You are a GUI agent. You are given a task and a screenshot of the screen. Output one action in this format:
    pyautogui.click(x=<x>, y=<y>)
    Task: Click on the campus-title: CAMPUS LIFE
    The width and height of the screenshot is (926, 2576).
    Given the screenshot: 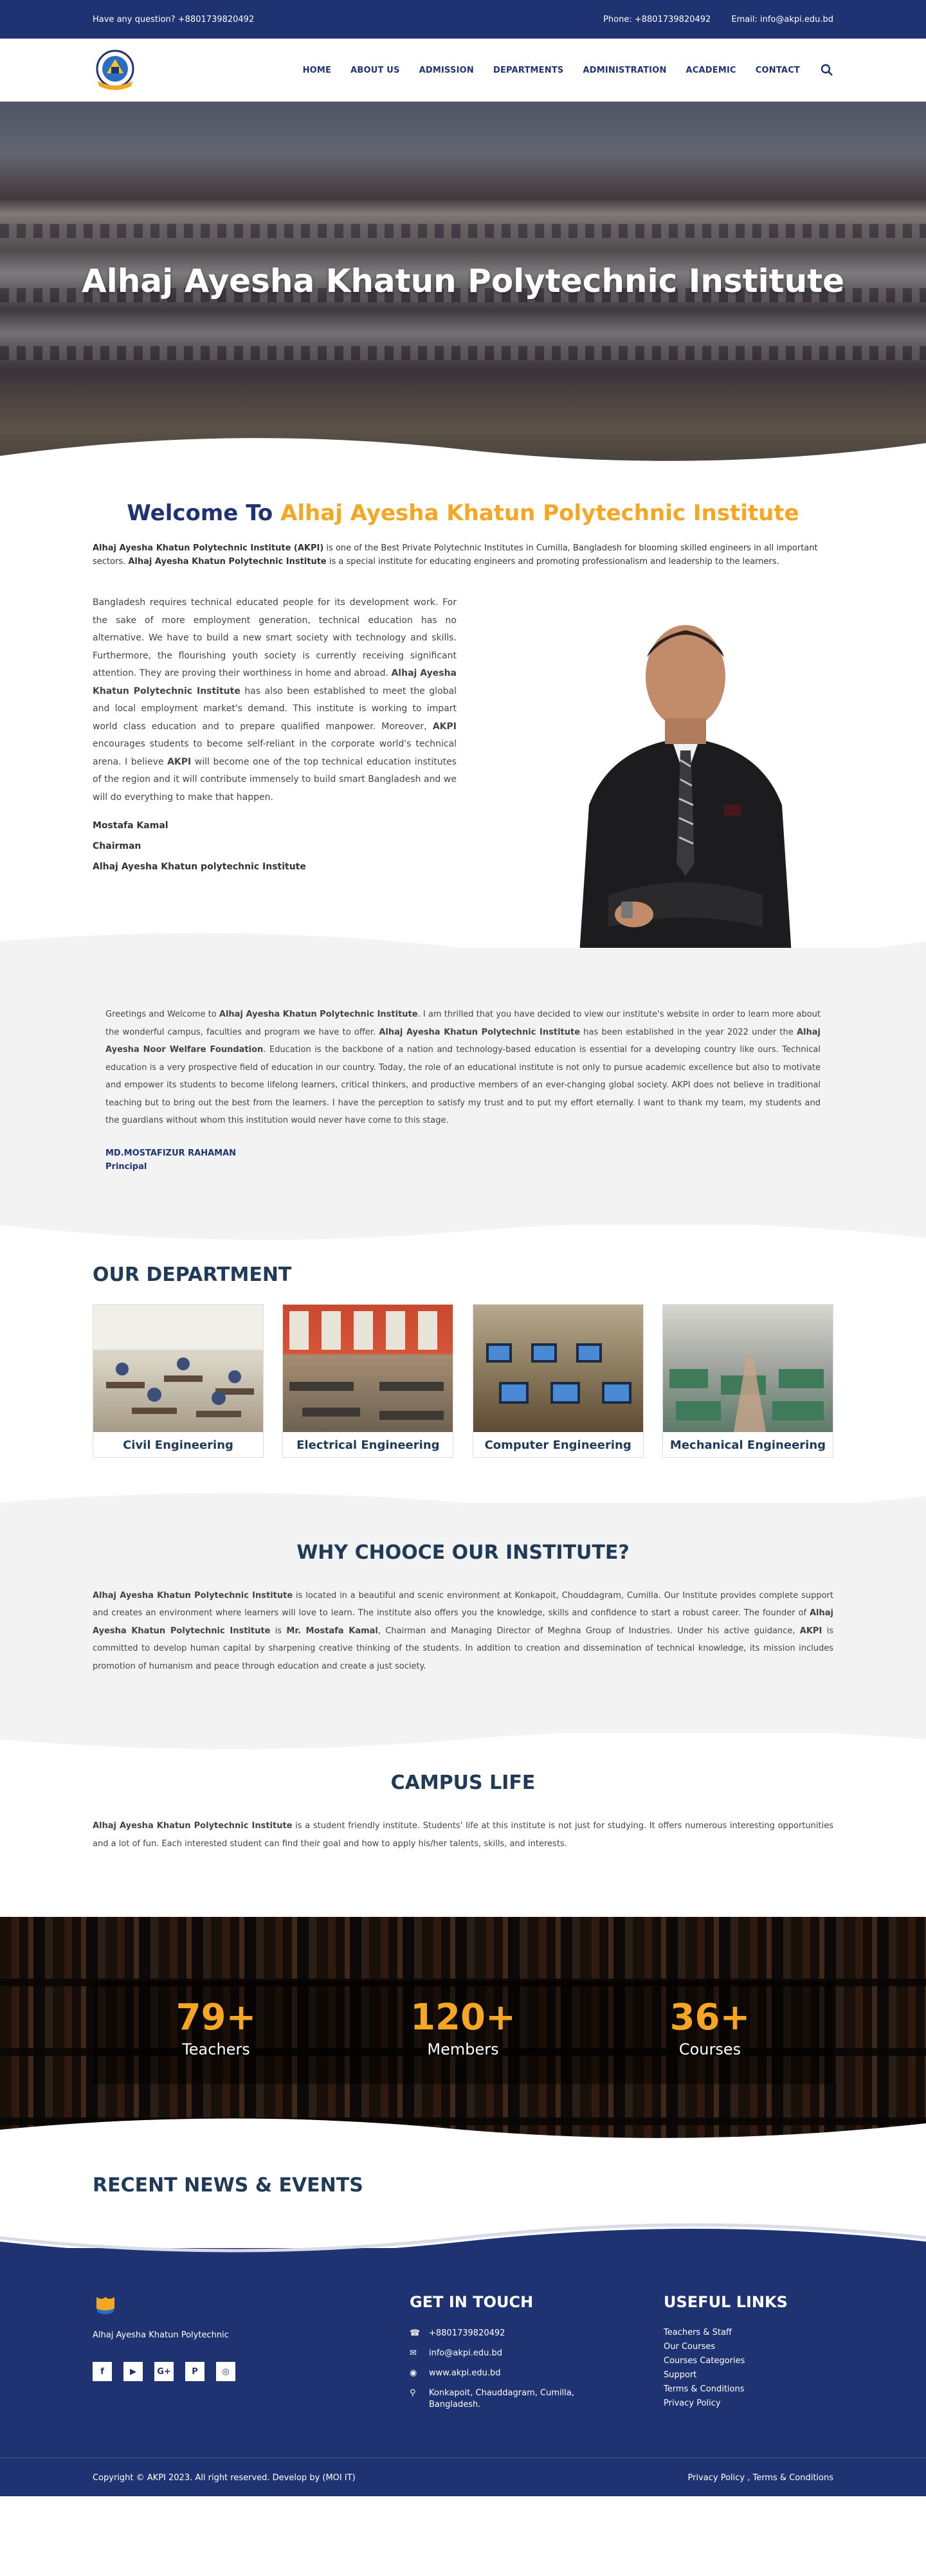 What is the action you would take?
    pyautogui.click(x=463, y=1783)
    